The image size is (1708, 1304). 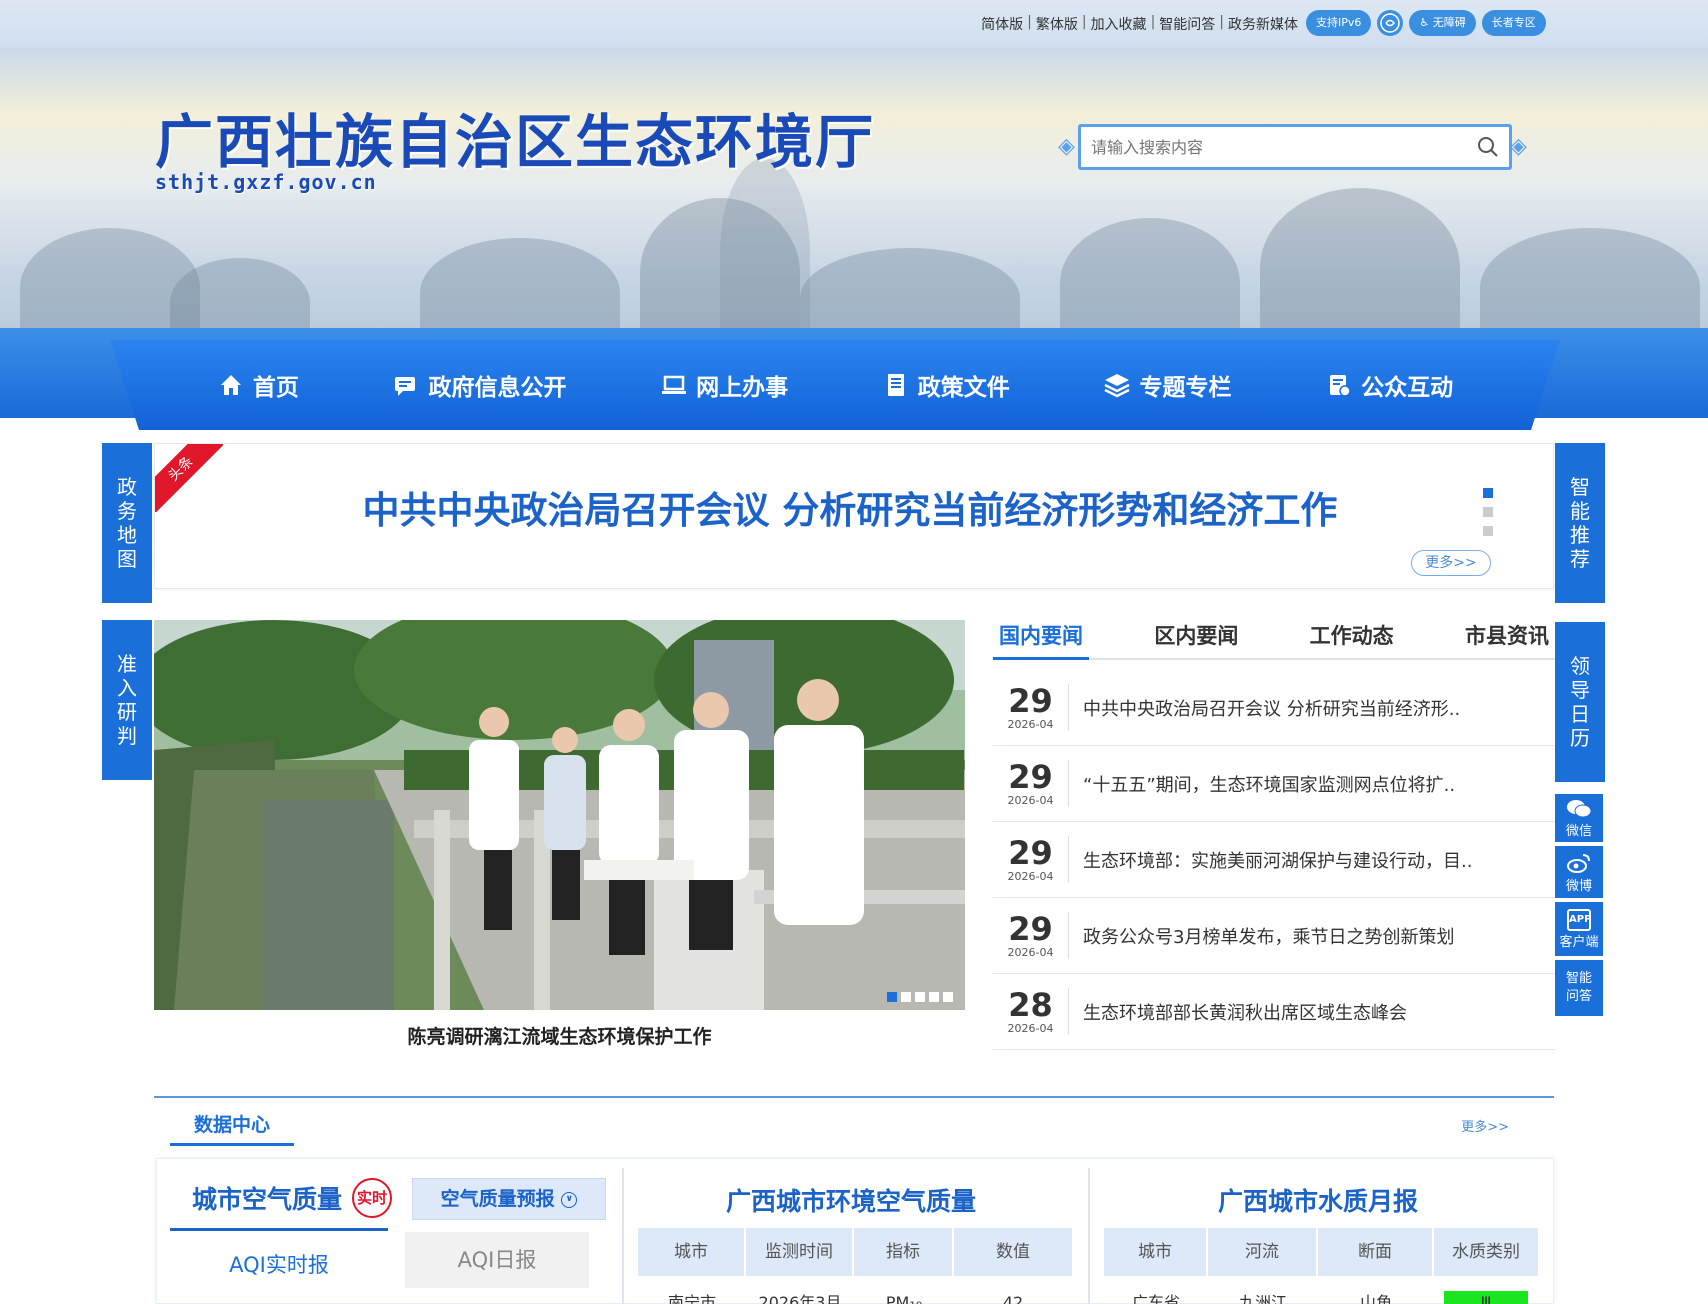 I want to click on column-header: 断面, so click(x=1376, y=1252).